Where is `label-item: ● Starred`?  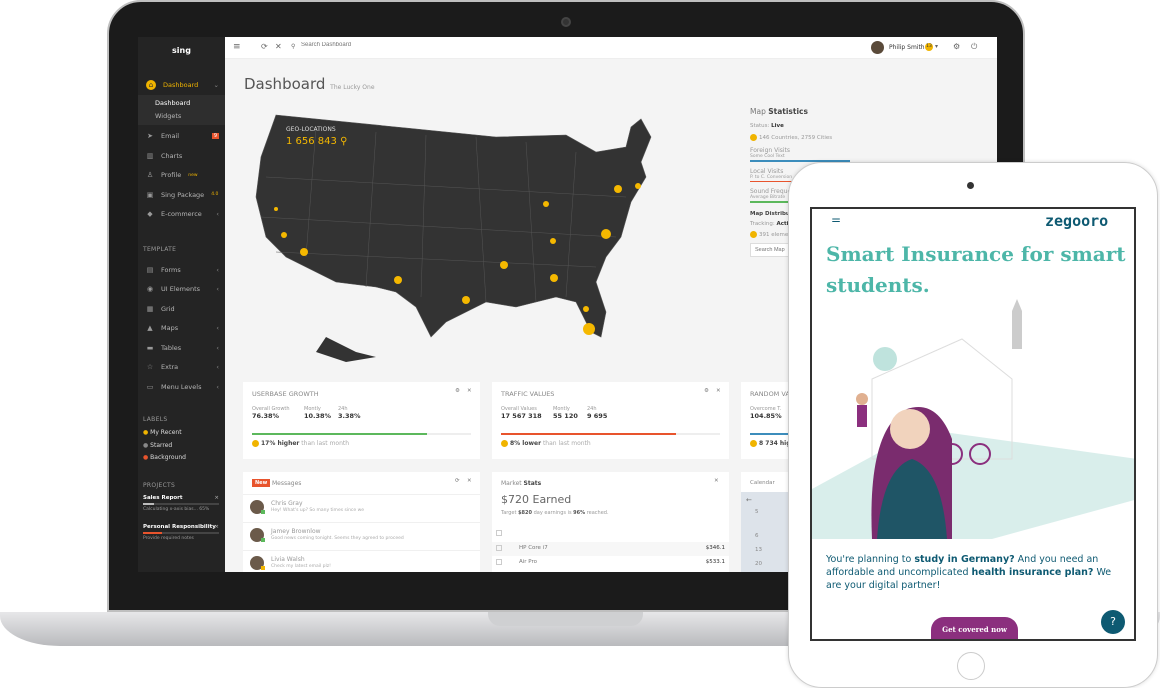 label-item: ● Starred is located at coordinates (157, 445).